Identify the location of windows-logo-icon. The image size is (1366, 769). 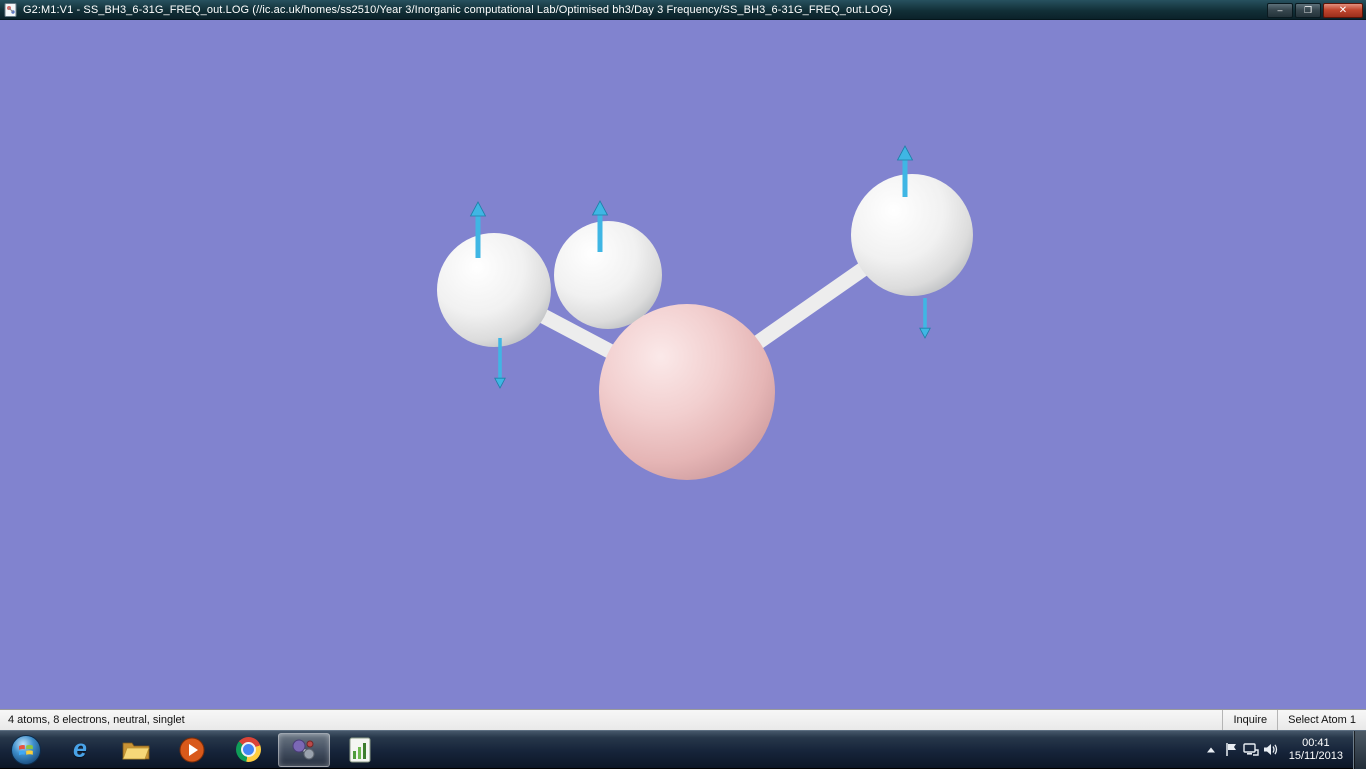
(26, 749).